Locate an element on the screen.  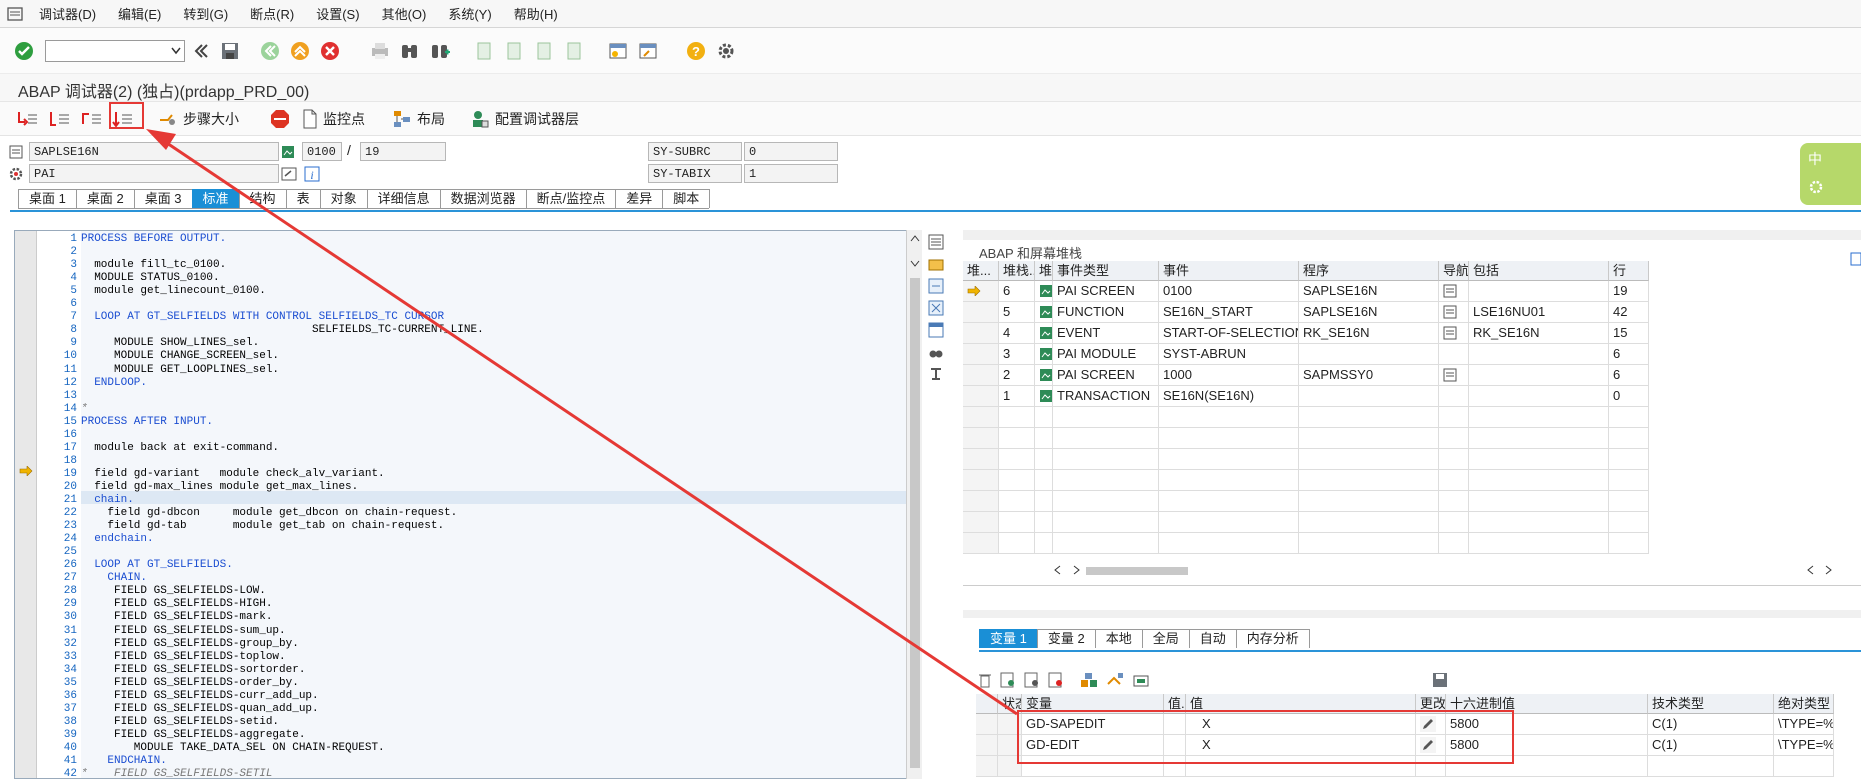
stack-header-6: 导航 is located at coordinates (1454, 271).